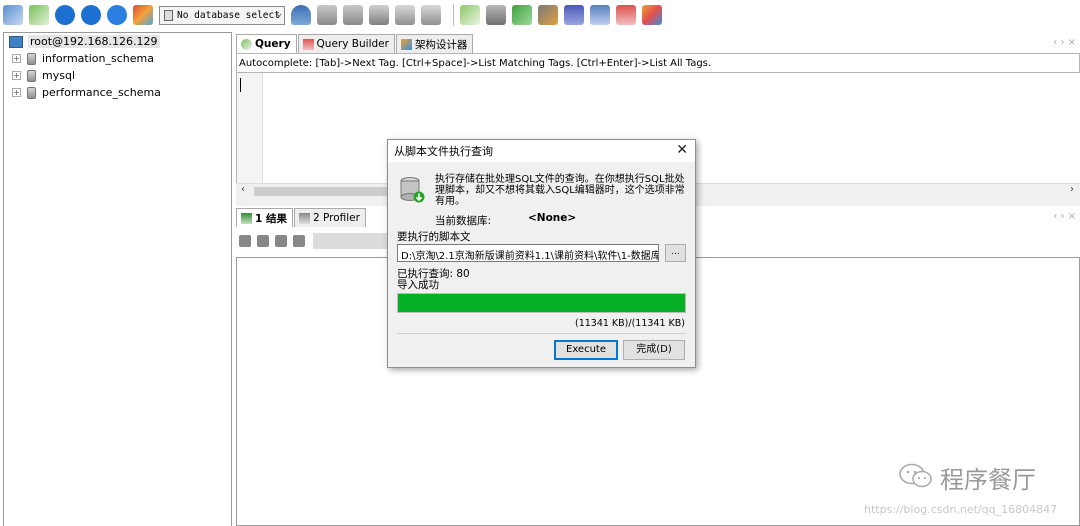 This screenshot has height=526, width=1080. I want to click on dialog-divider, so click(541, 333).